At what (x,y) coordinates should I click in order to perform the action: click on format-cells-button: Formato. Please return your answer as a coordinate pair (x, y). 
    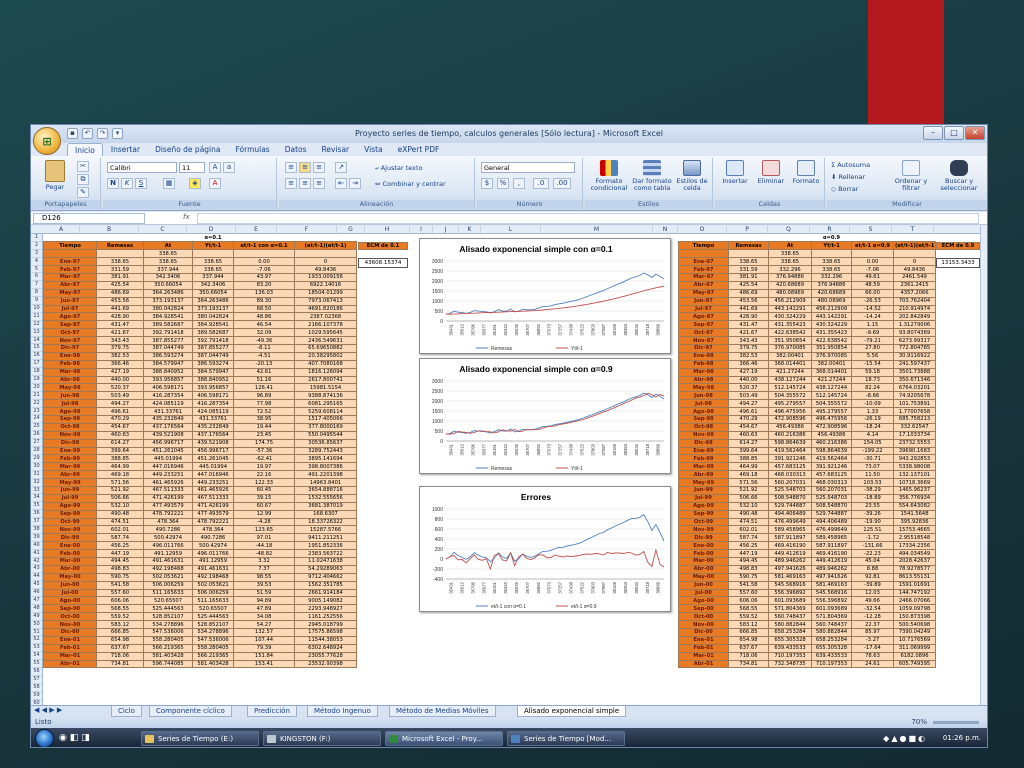
    Looking at the image, I should click on (806, 172).